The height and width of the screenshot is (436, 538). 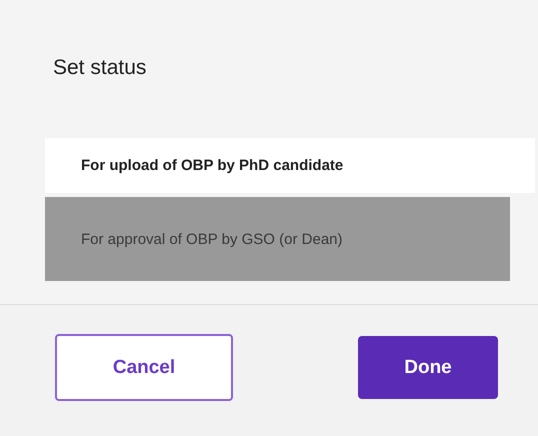 I want to click on status-option: For upload of OBP by PhD candidate, so click(x=290, y=165).